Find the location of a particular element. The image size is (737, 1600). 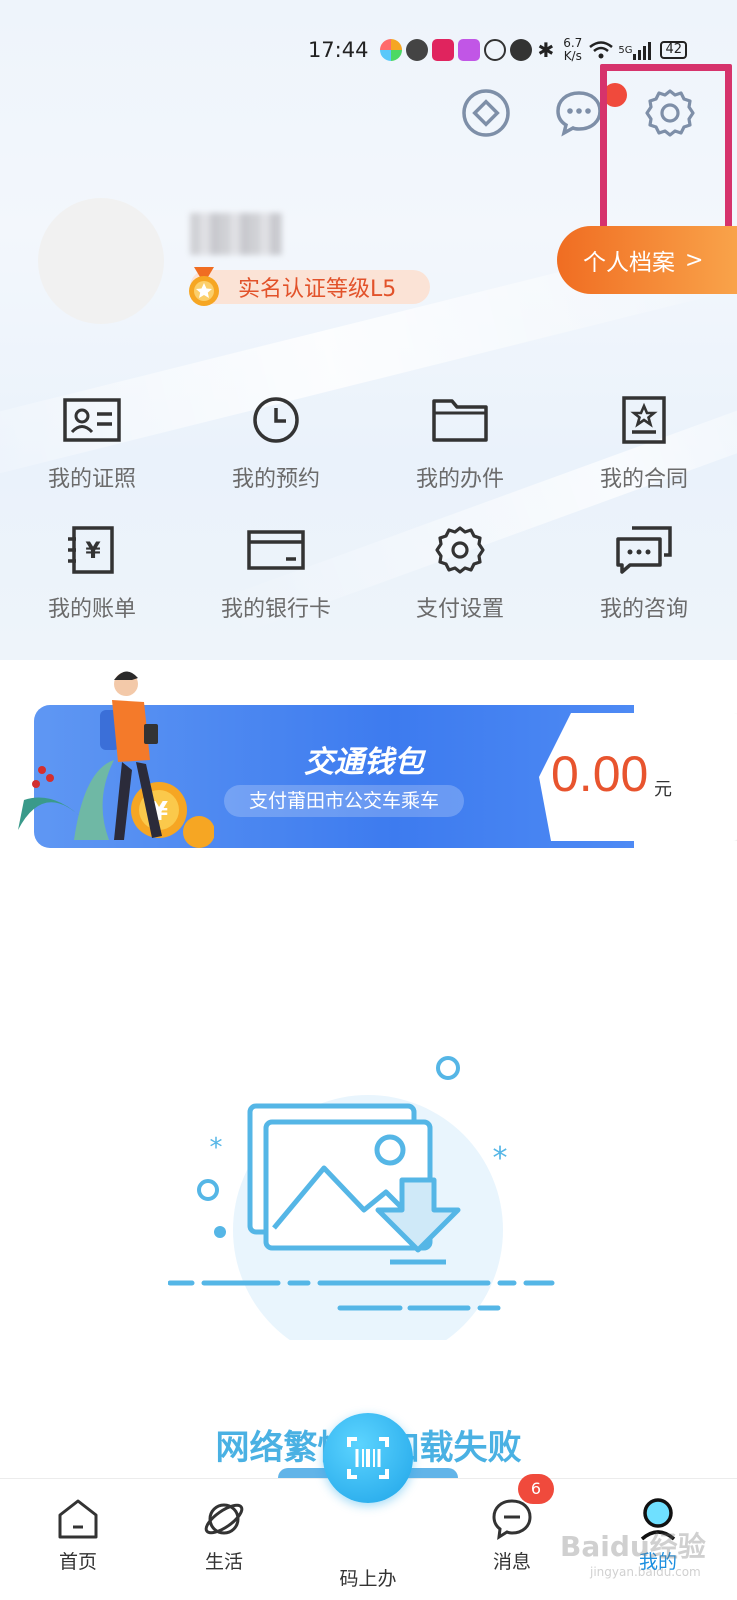

watermark: Baidu经验 jingyan.baidu.com is located at coordinates (633, 1552).